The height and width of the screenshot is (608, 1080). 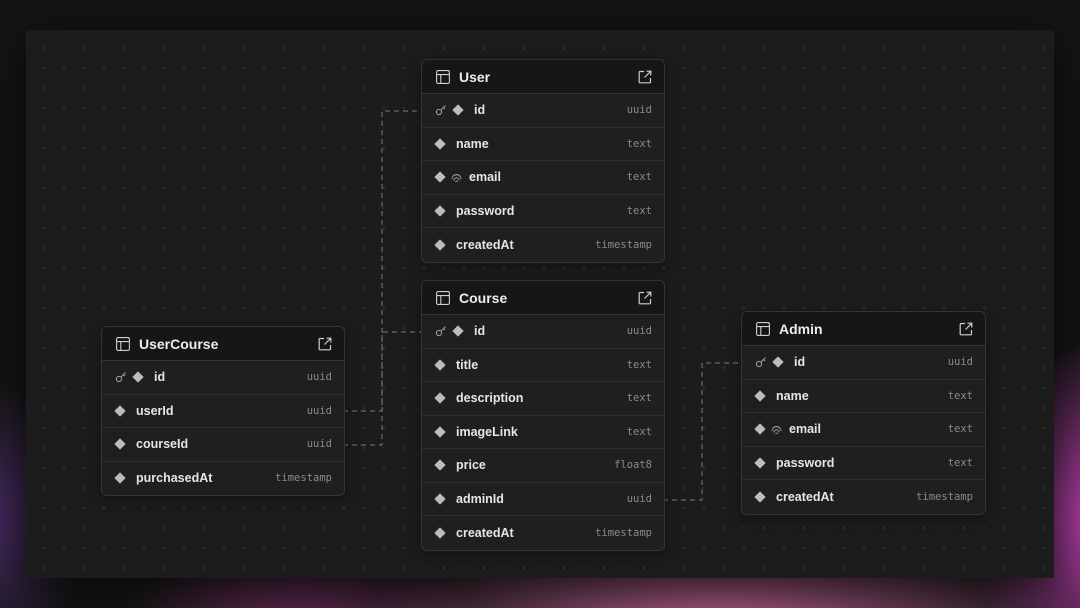 What do you see at coordinates (487, 431) in the screenshot?
I see `column-name: imageLink` at bounding box center [487, 431].